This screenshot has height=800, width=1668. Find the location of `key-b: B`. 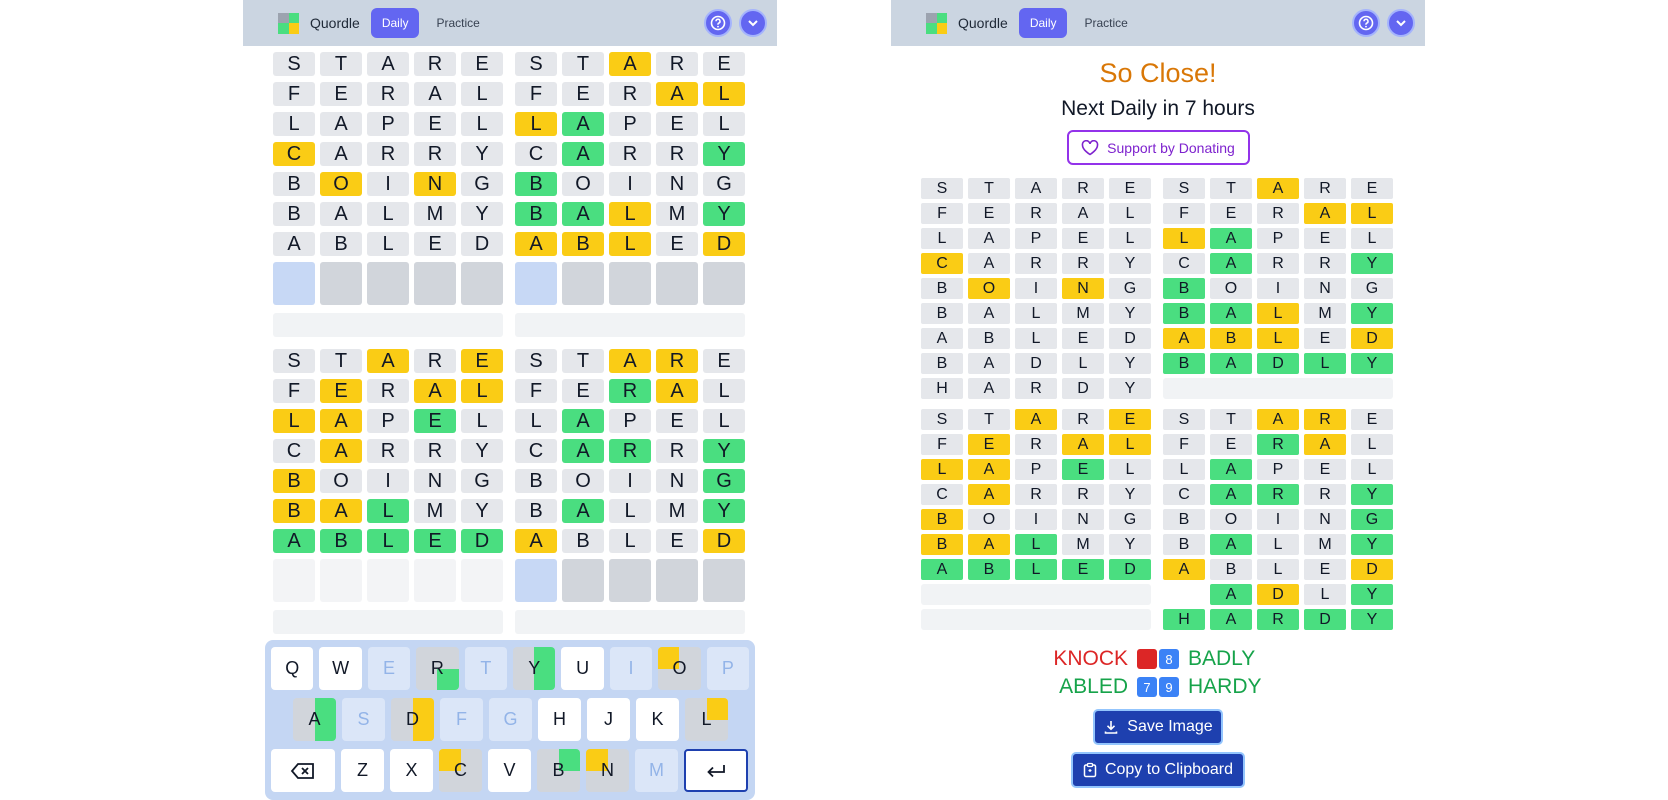

key-b: B is located at coordinates (558, 770).